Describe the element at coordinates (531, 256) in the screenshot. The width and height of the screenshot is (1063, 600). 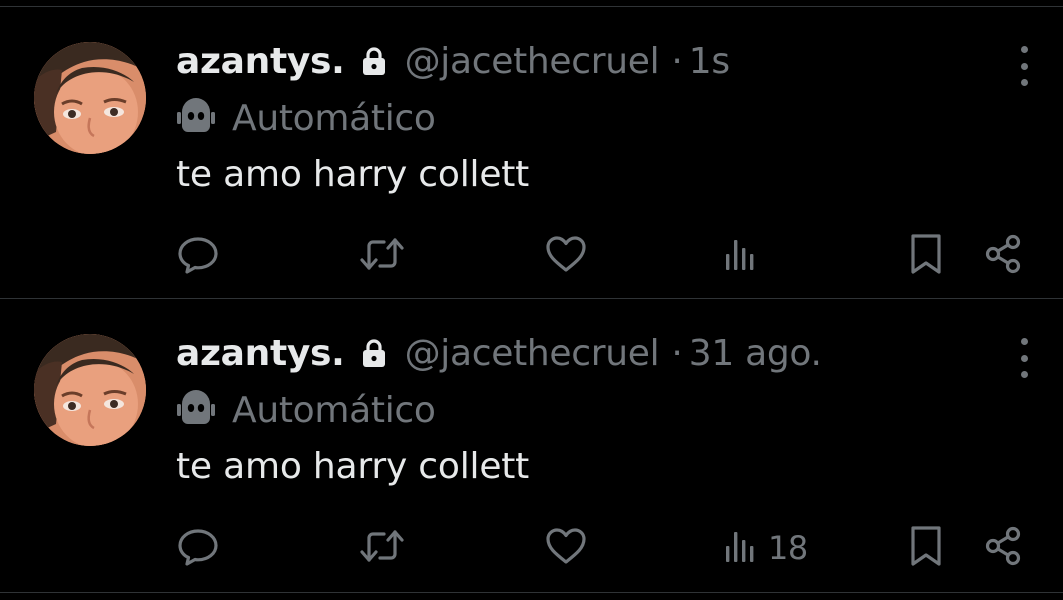
I see `tweet-actions` at that location.